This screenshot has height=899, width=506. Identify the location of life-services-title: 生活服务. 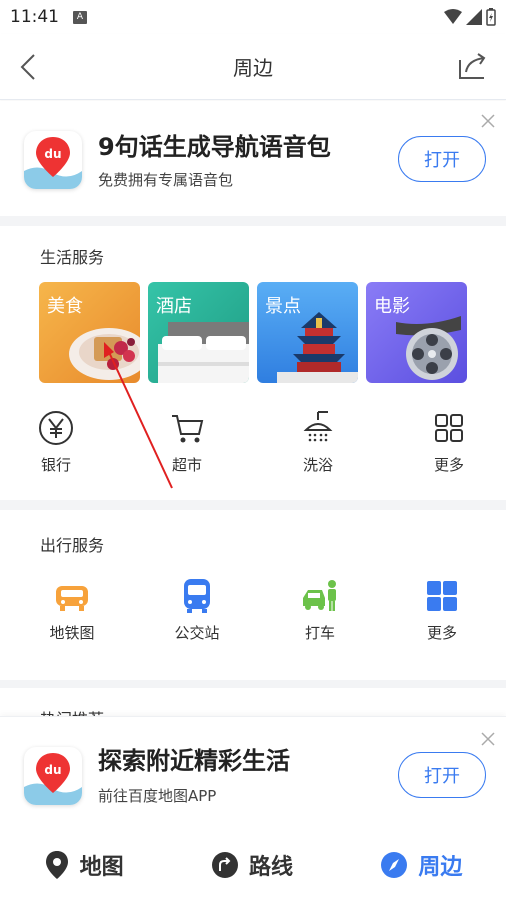
(72, 257).